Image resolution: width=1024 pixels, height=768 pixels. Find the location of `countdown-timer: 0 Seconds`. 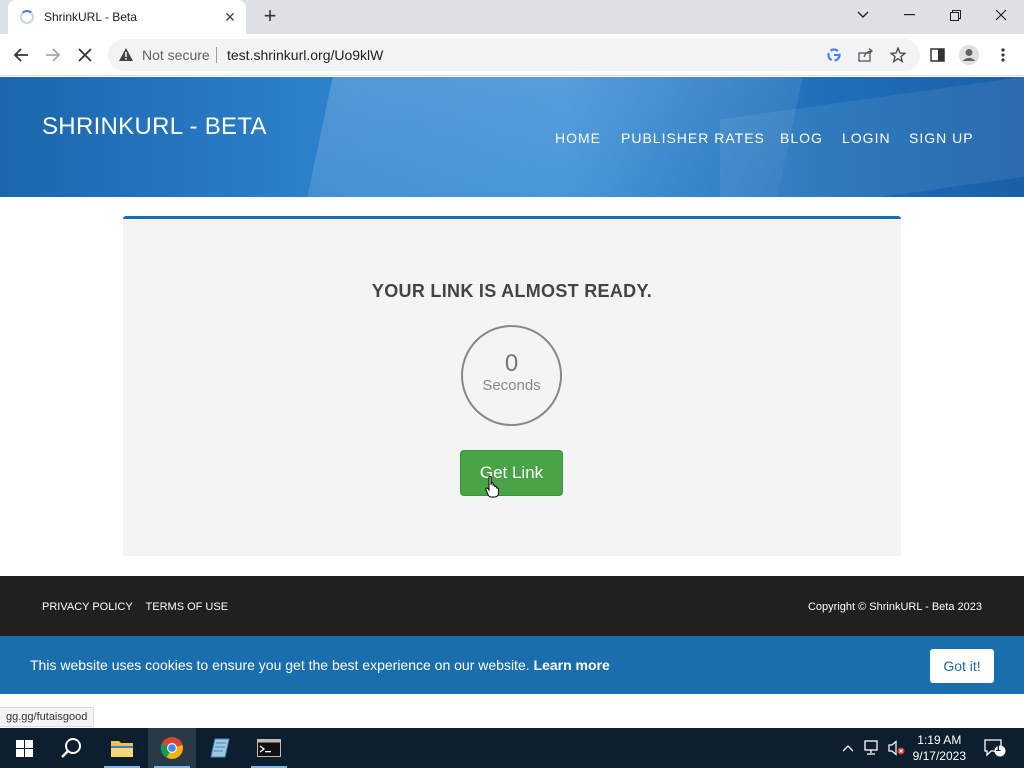

countdown-timer: 0 Seconds is located at coordinates (511, 375).